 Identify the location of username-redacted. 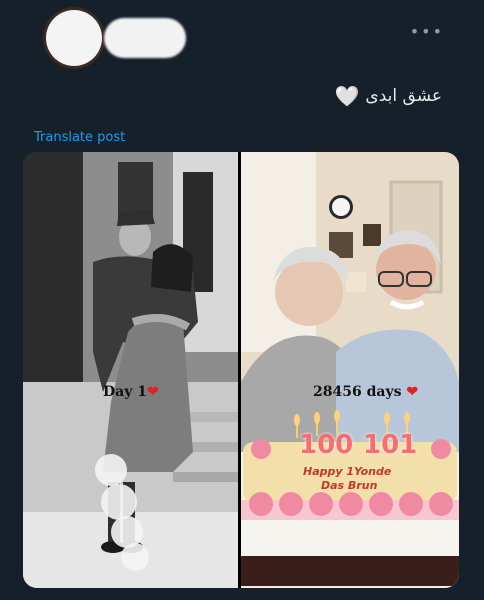
(145, 38).